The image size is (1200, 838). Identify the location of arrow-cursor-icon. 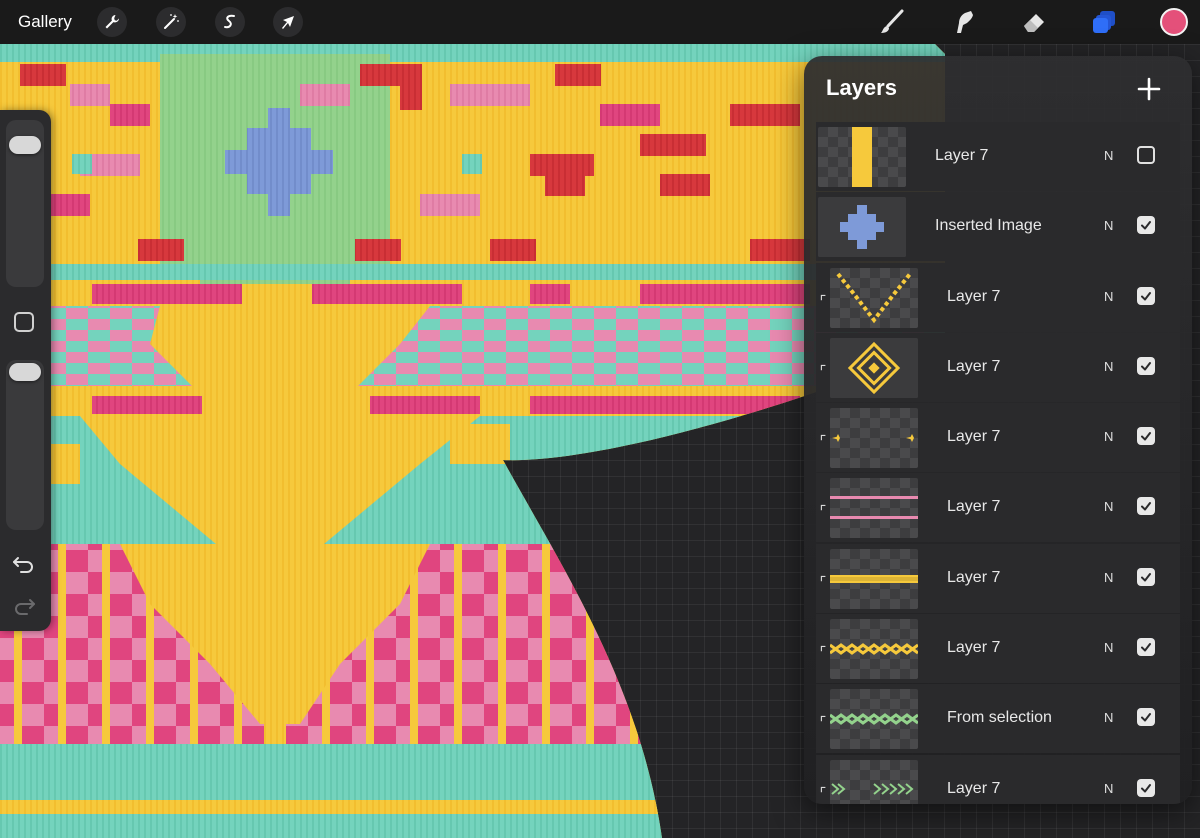
(288, 22).